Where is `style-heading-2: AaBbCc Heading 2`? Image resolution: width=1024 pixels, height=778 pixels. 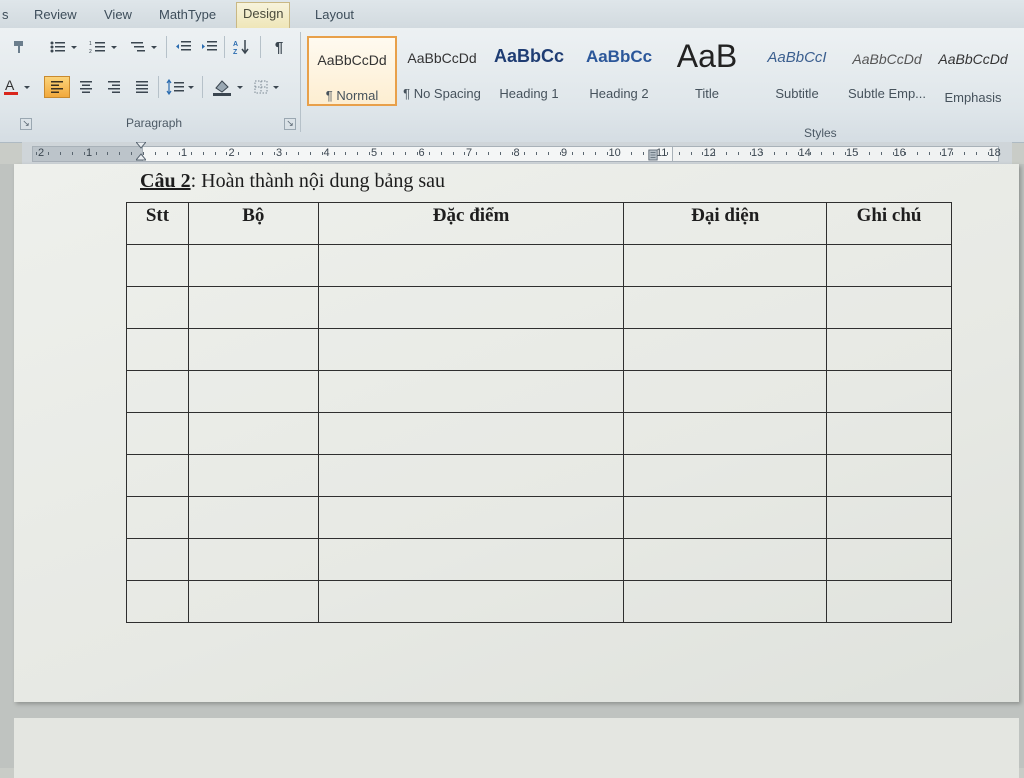 style-heading-2: AaBbCc Heading 2 is located at coordinates (619, 71).